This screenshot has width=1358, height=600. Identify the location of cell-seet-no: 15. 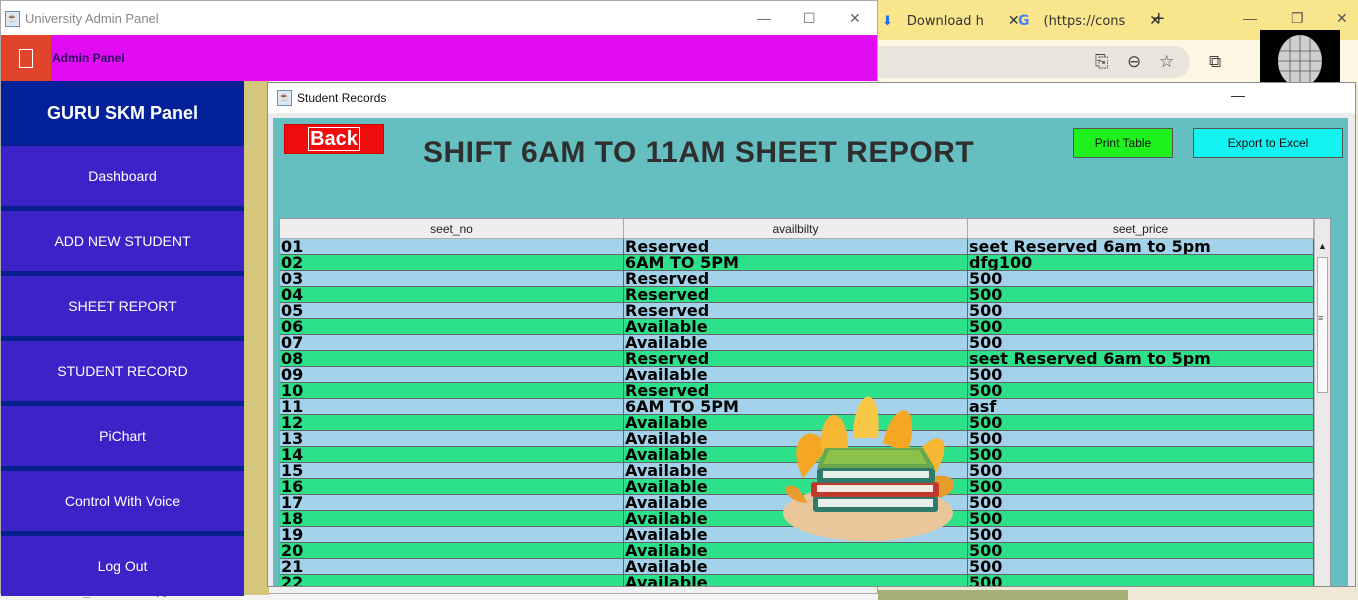
(452, 471).